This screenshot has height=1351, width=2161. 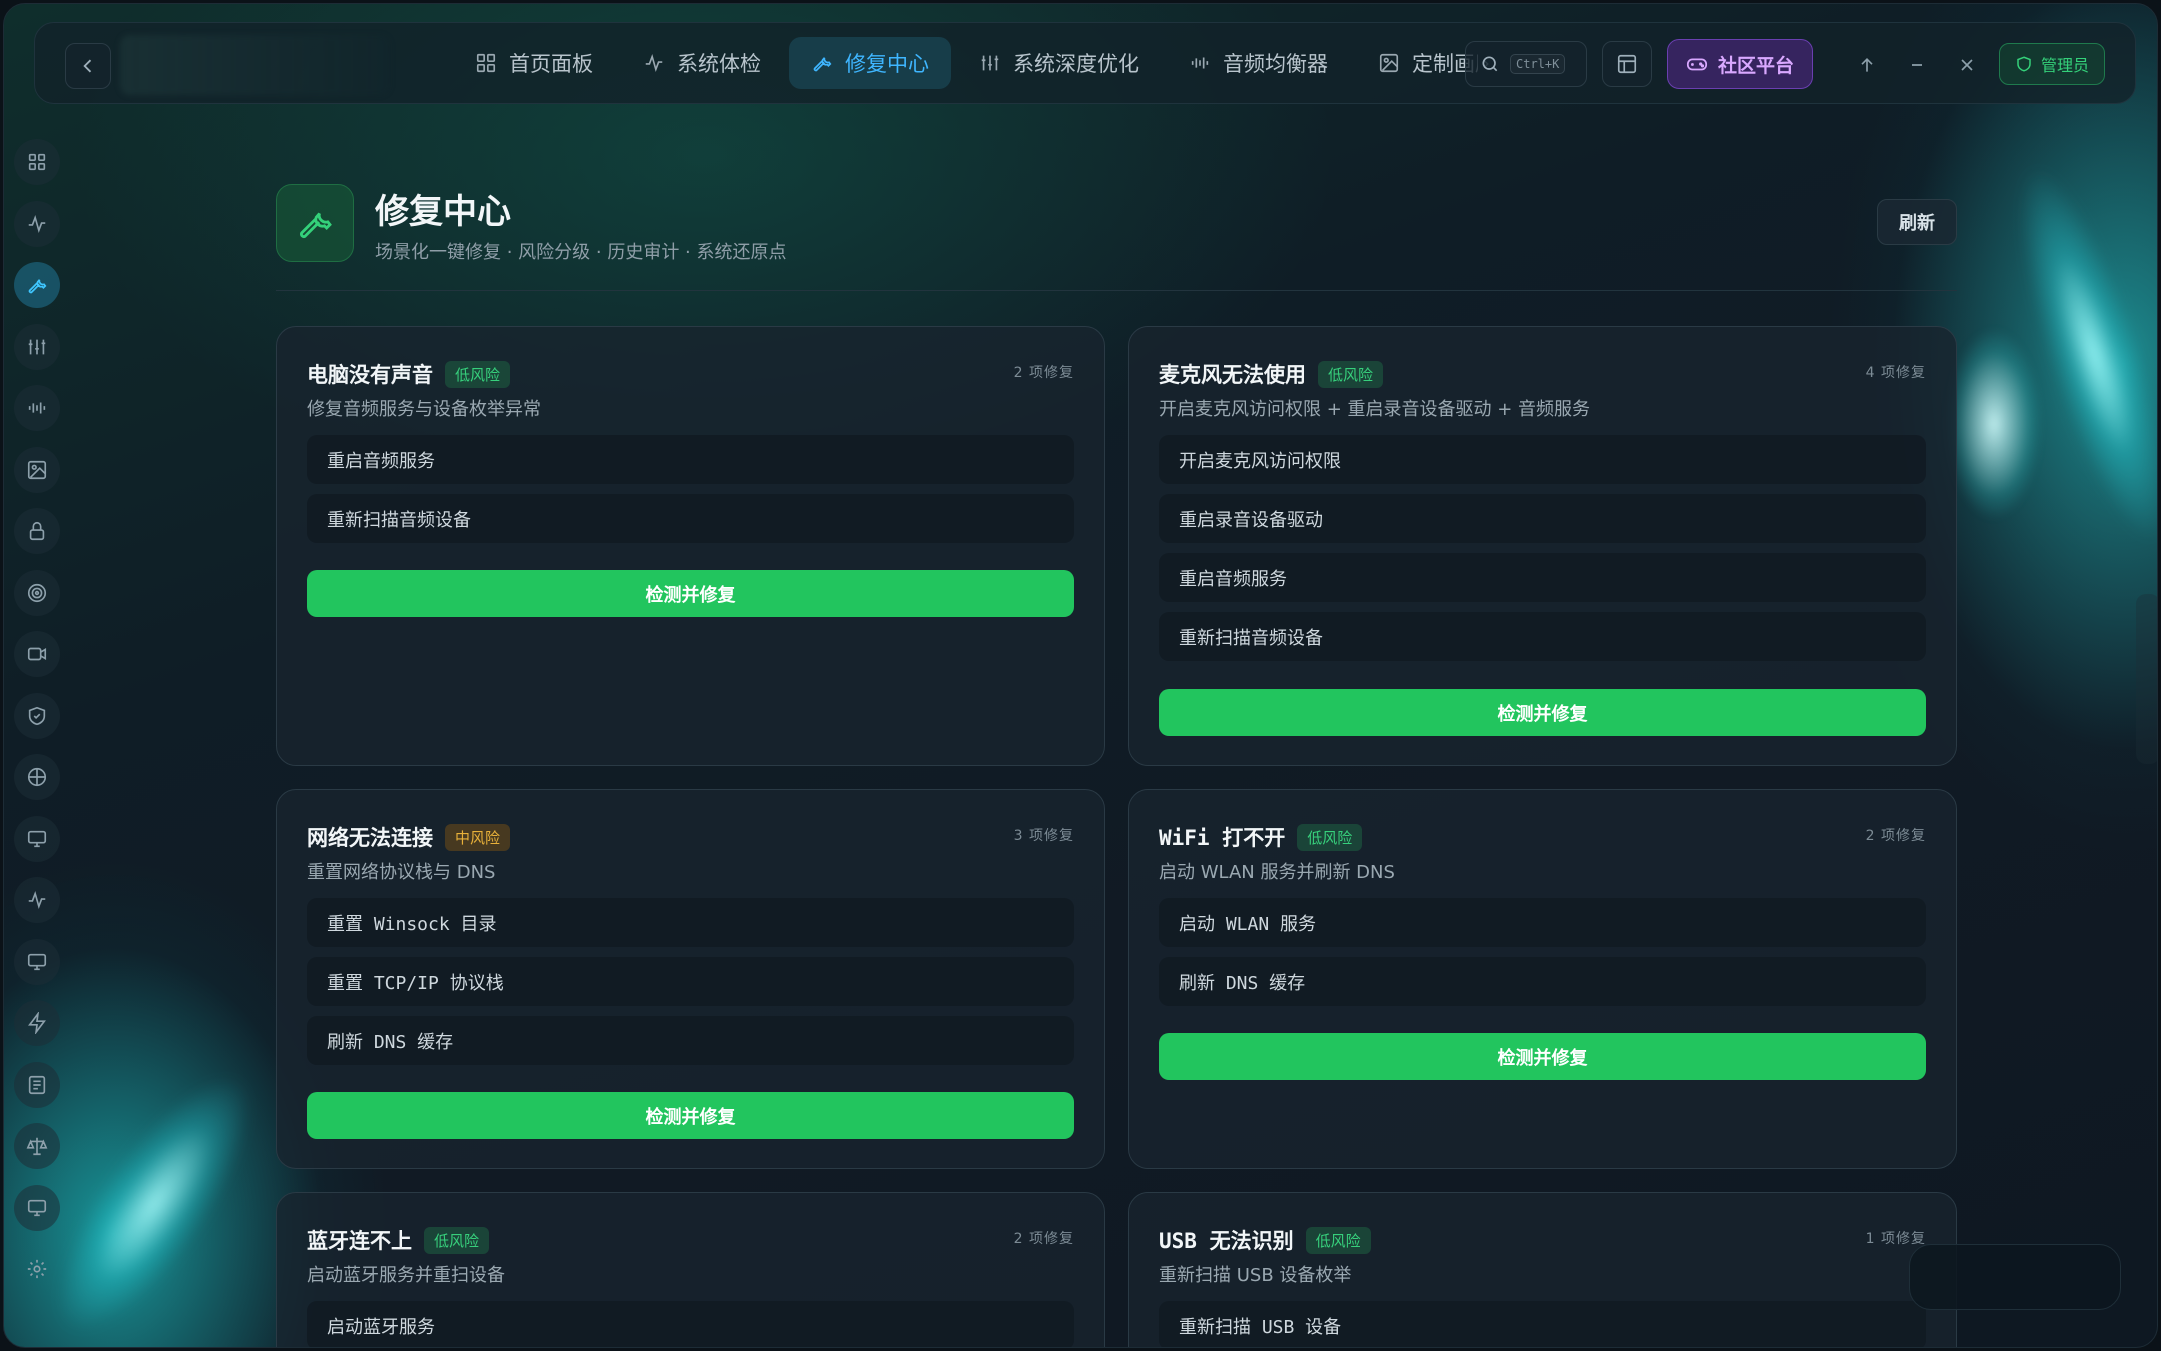 What do you see at coordinates (37, 408) in the screenshot?
I see `sidebar-item-equalizer` at bounding box center [37, 408].